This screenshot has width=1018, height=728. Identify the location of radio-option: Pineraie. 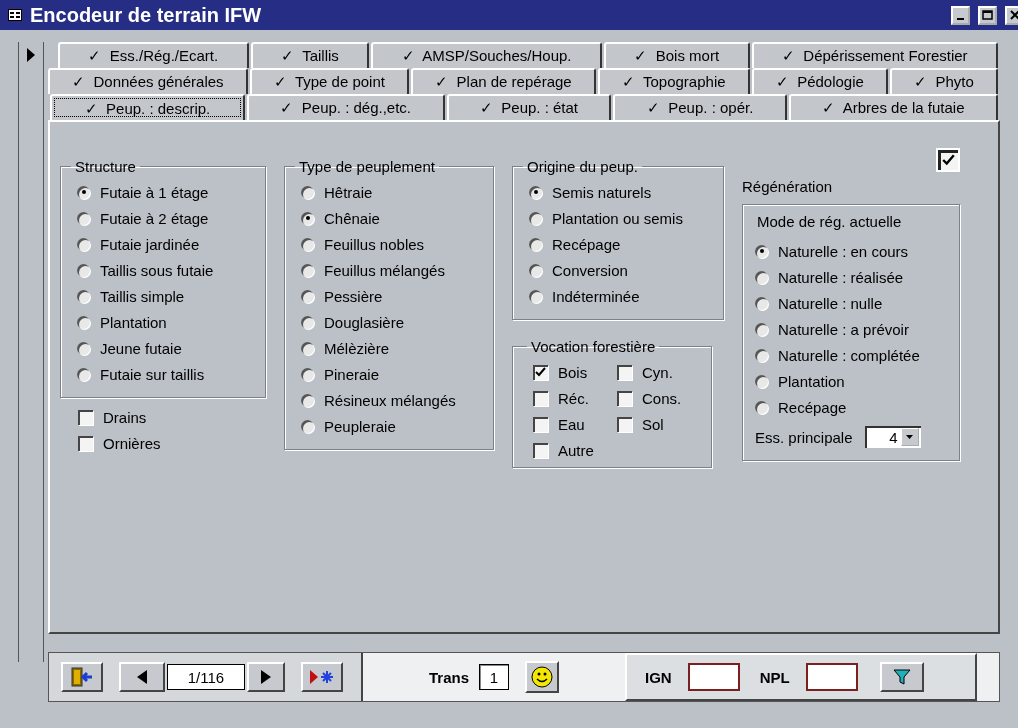
(391, 374).